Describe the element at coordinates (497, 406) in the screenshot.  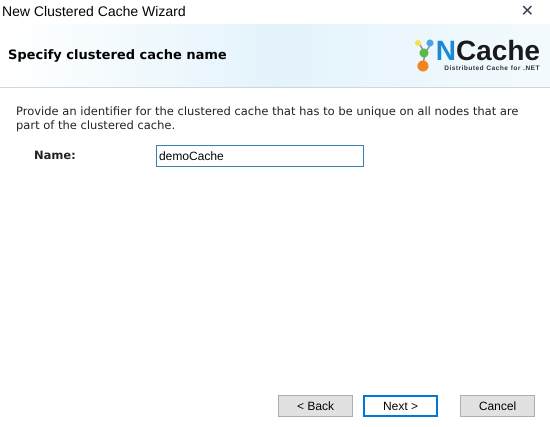
I see `wizard-button: Cancel` at that location.